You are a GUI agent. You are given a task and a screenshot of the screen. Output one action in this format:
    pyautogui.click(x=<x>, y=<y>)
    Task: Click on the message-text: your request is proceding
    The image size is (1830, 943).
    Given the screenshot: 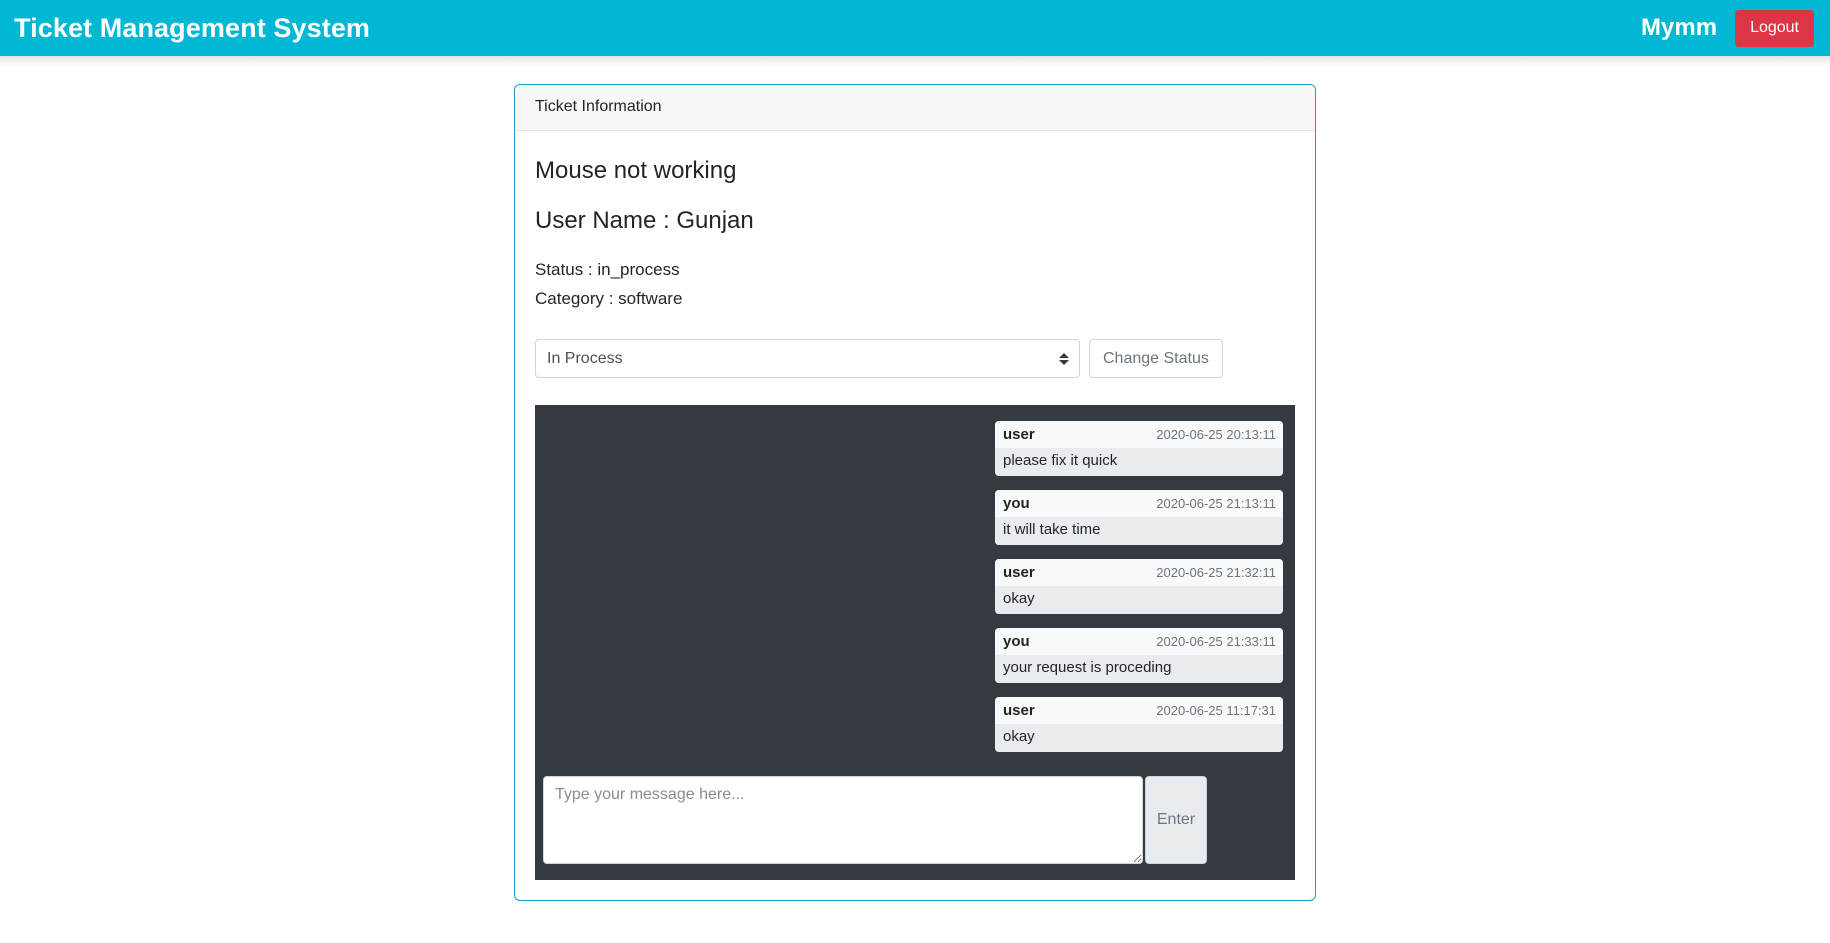 What is the action you would take?
    pyautogui.click(x=1139, y=669)
    